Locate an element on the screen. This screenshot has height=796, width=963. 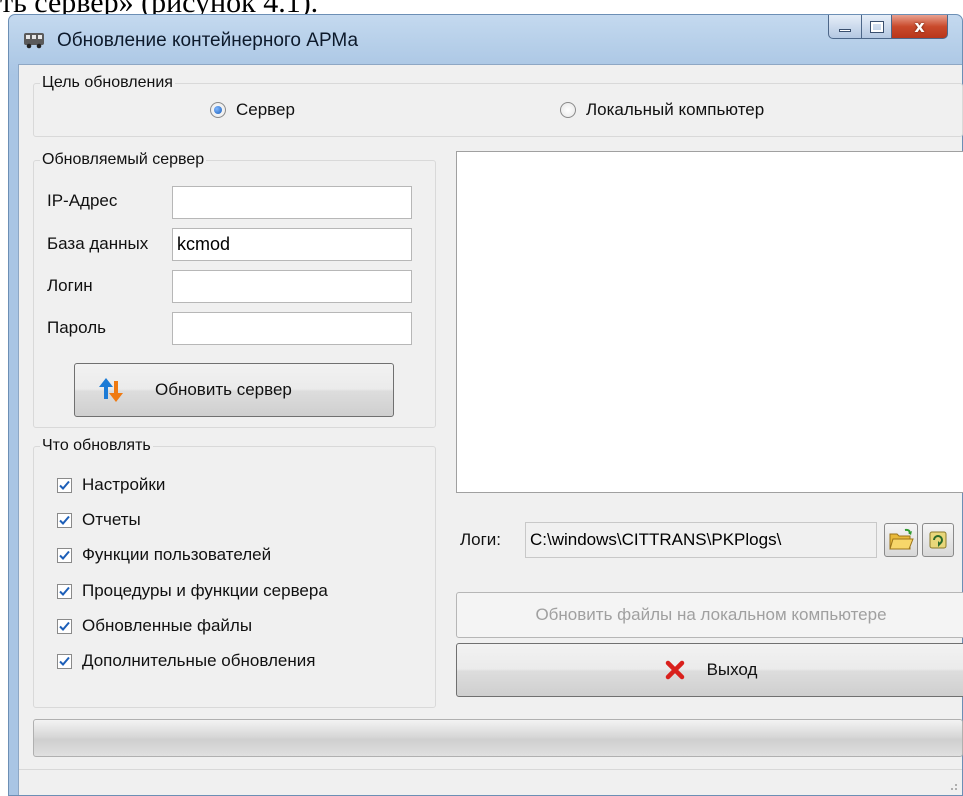
title-bar: Обновление контейнерного АРМа x is located at coordinates (485, 40).